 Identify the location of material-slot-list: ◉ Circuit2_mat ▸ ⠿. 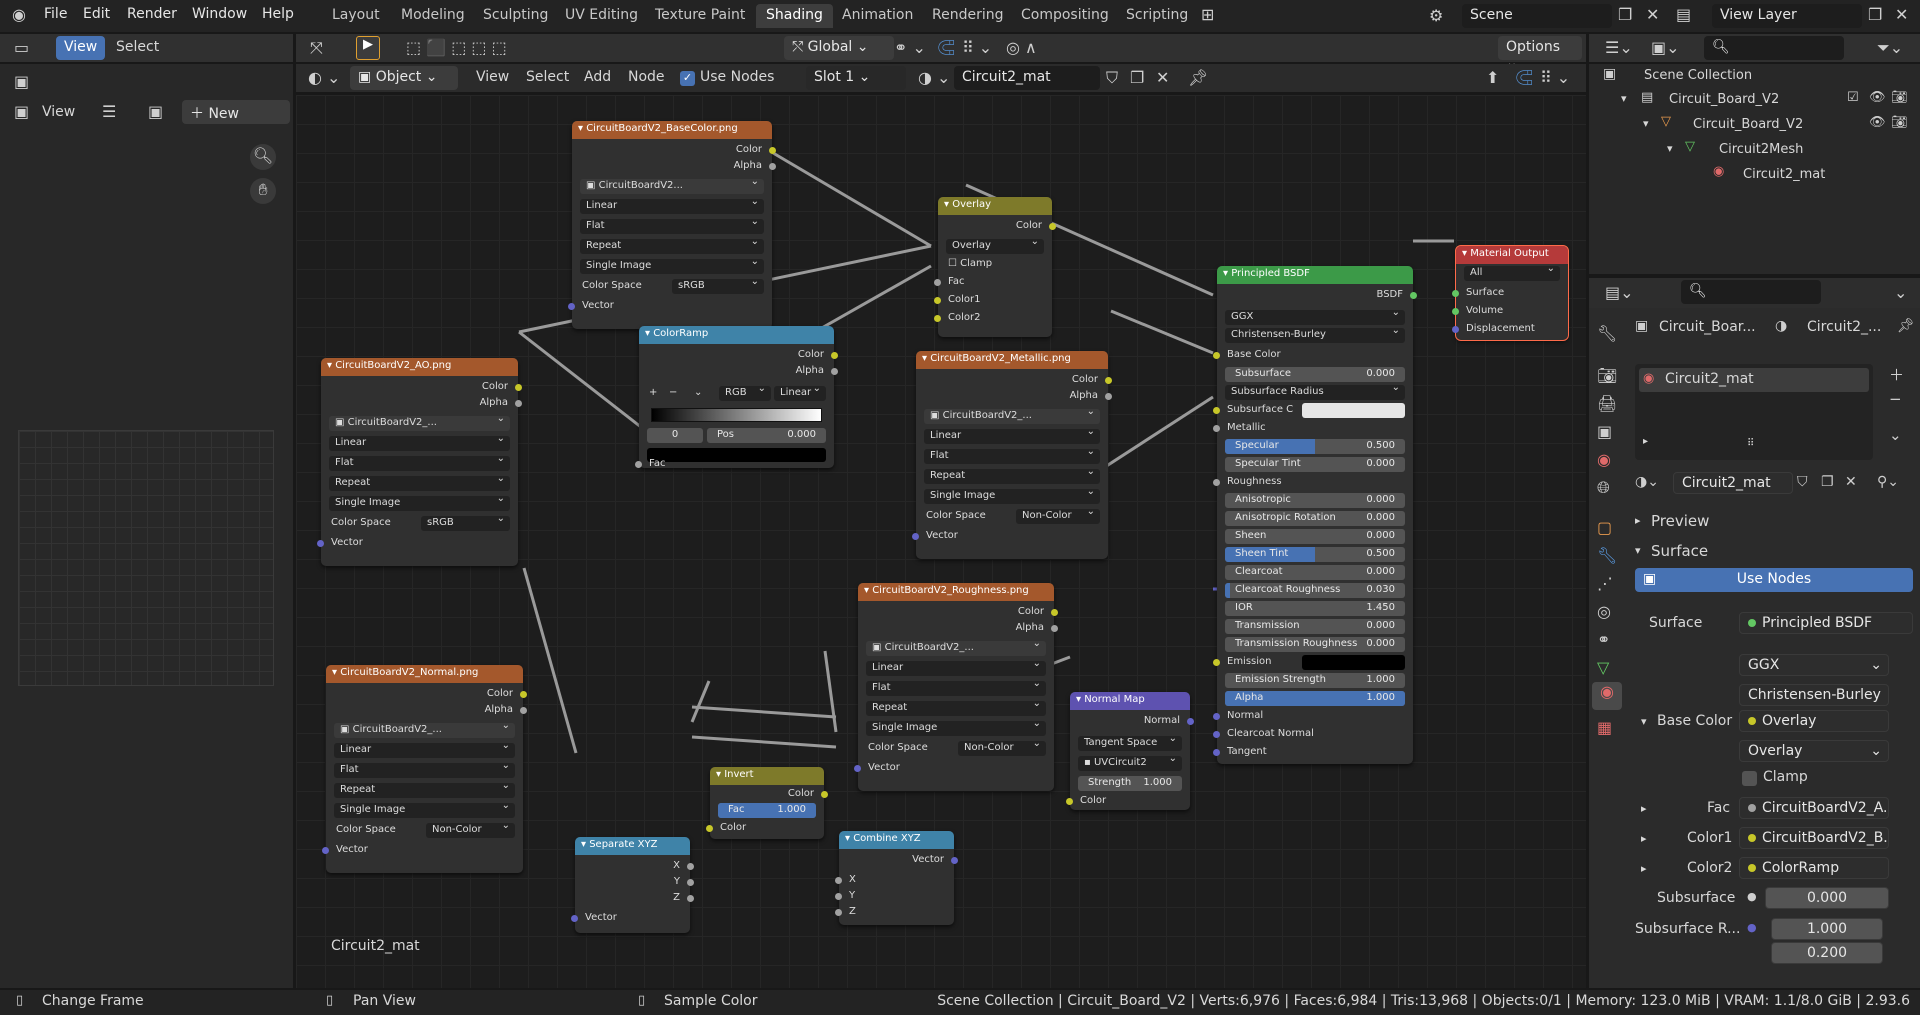
(1754, 412).